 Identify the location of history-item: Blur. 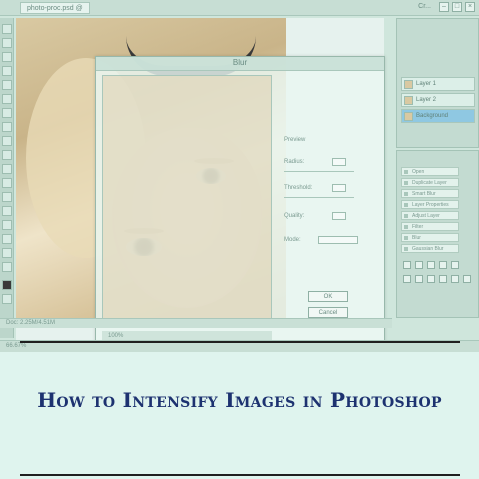
(430, 237).